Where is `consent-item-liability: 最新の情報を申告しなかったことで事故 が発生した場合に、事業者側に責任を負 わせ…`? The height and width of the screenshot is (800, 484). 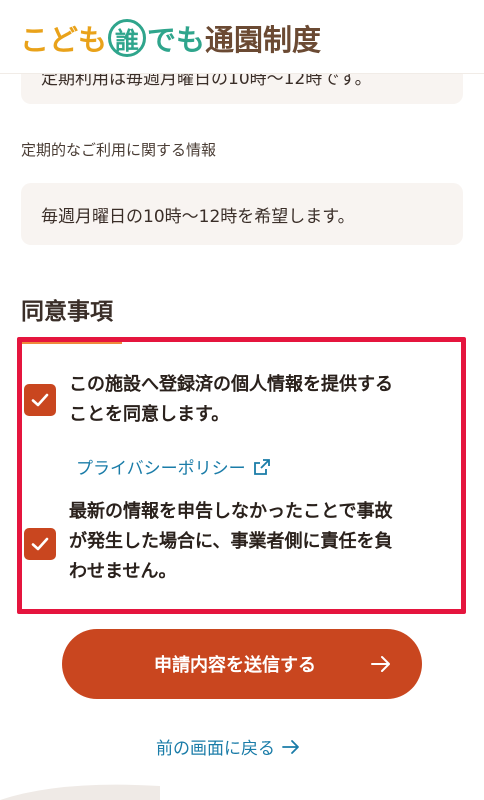
consent-item-liability: 最新の情報を申告しなかったことで事故 が発生した場合に、事業者側に責任を負 わせ… is located at coordinates (236, 542).